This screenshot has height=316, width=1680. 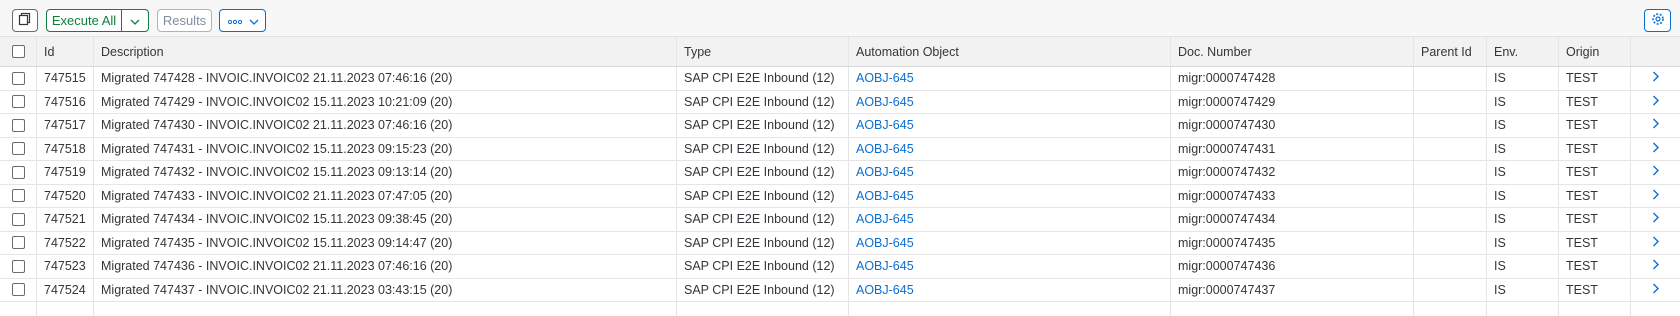 I want to click on column-header-type: Type, so click(x=763, y=51).